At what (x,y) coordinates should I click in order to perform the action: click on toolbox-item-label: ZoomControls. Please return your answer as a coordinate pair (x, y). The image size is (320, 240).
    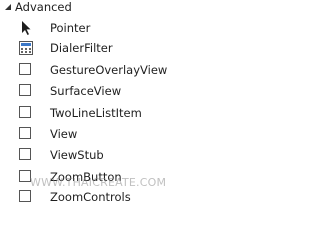
    Looking at the image, I should click on (90, 197).